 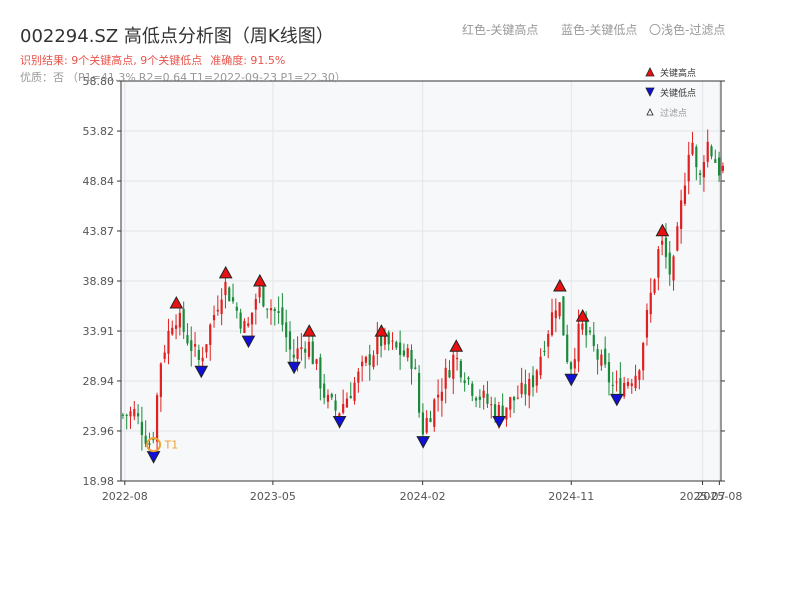 I want to click on legend-filtered-label: 过滤点, so click(x=673, y=113).